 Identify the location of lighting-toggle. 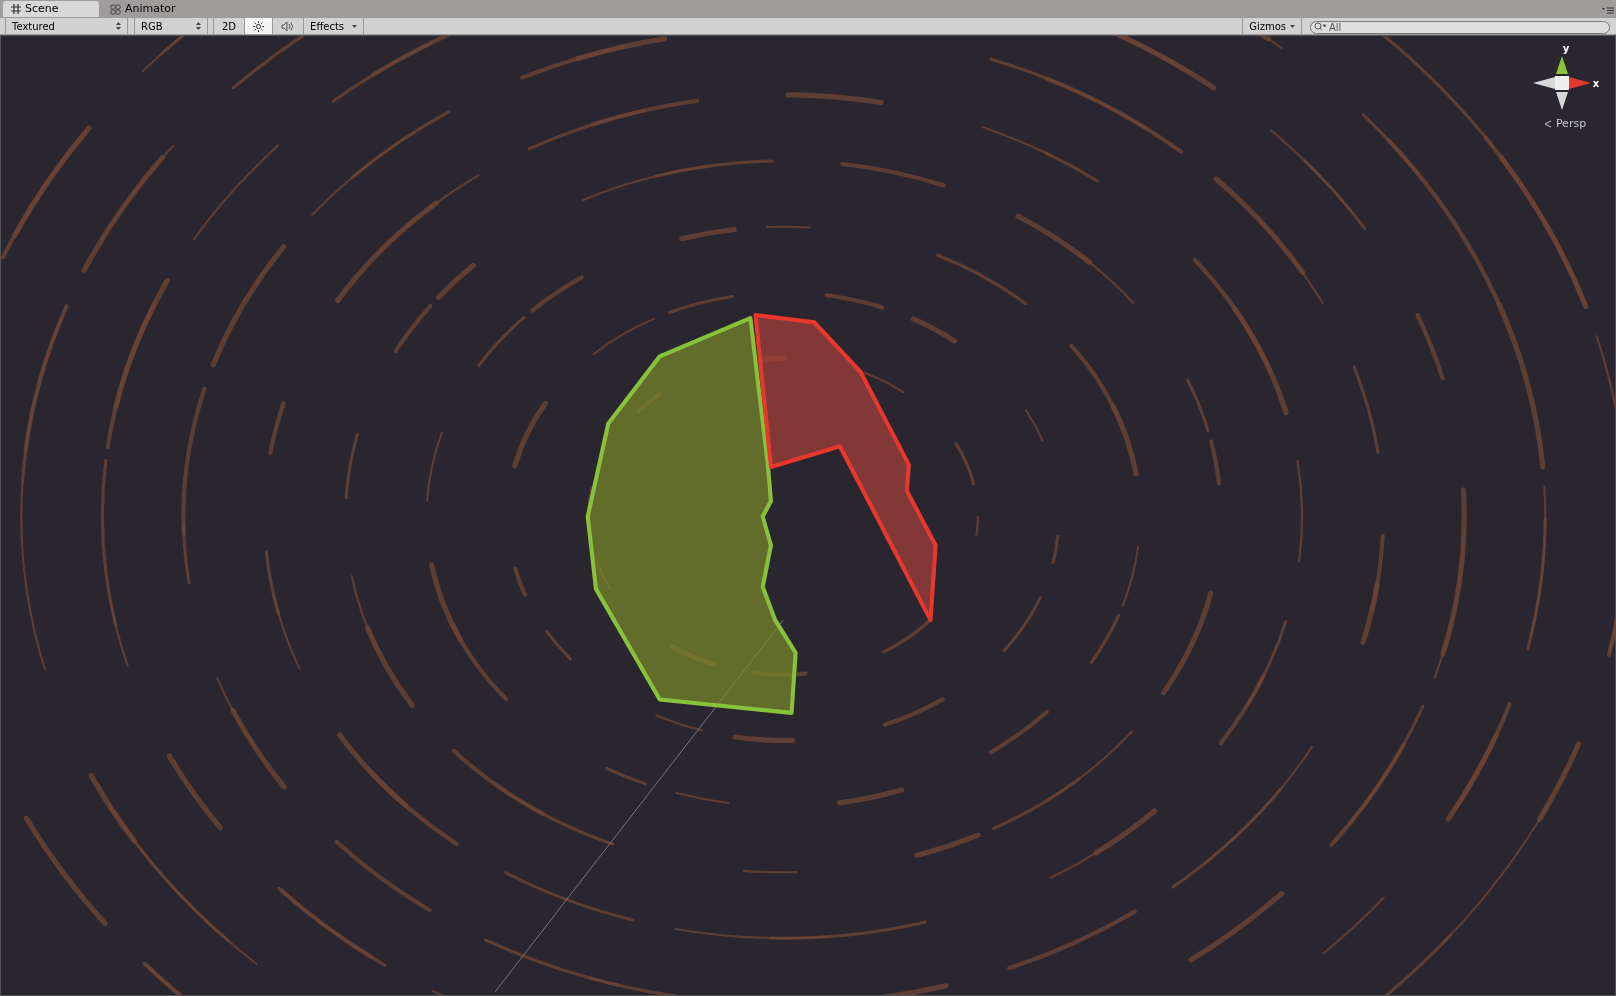
(259, 26).